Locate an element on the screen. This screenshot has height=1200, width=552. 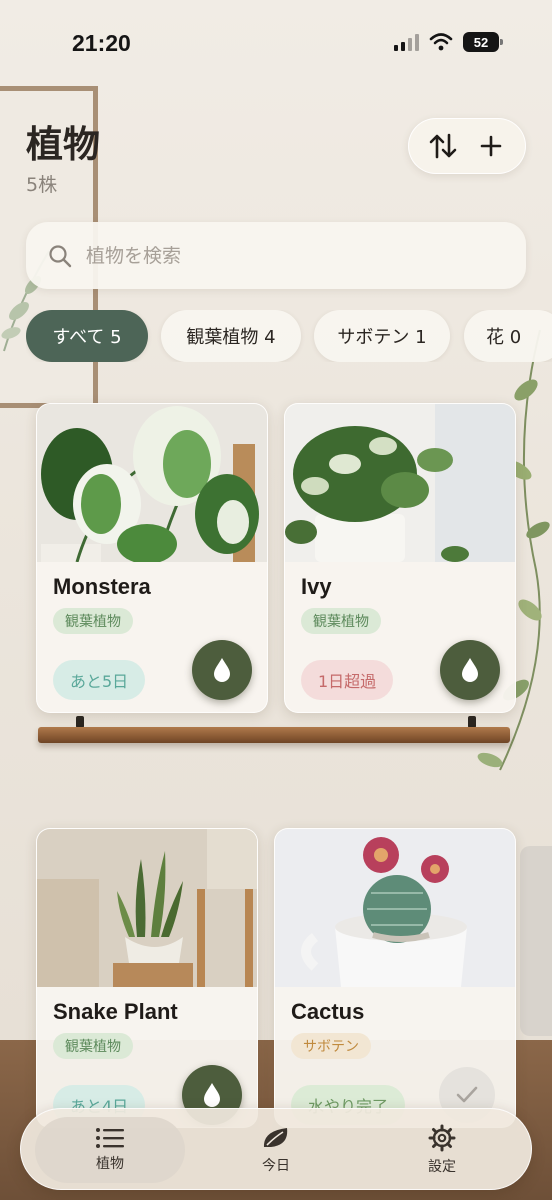
status-icons: 52 is located at coordinates (448, 42).